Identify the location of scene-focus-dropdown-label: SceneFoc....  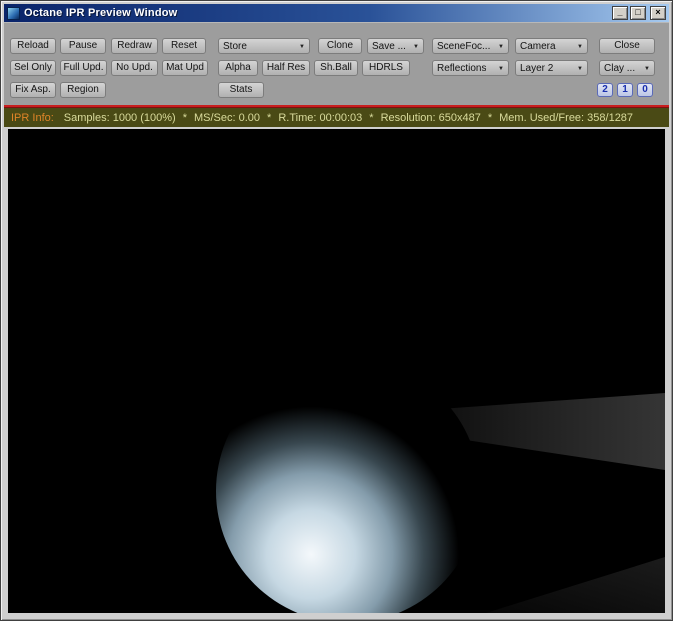
(464, 46).